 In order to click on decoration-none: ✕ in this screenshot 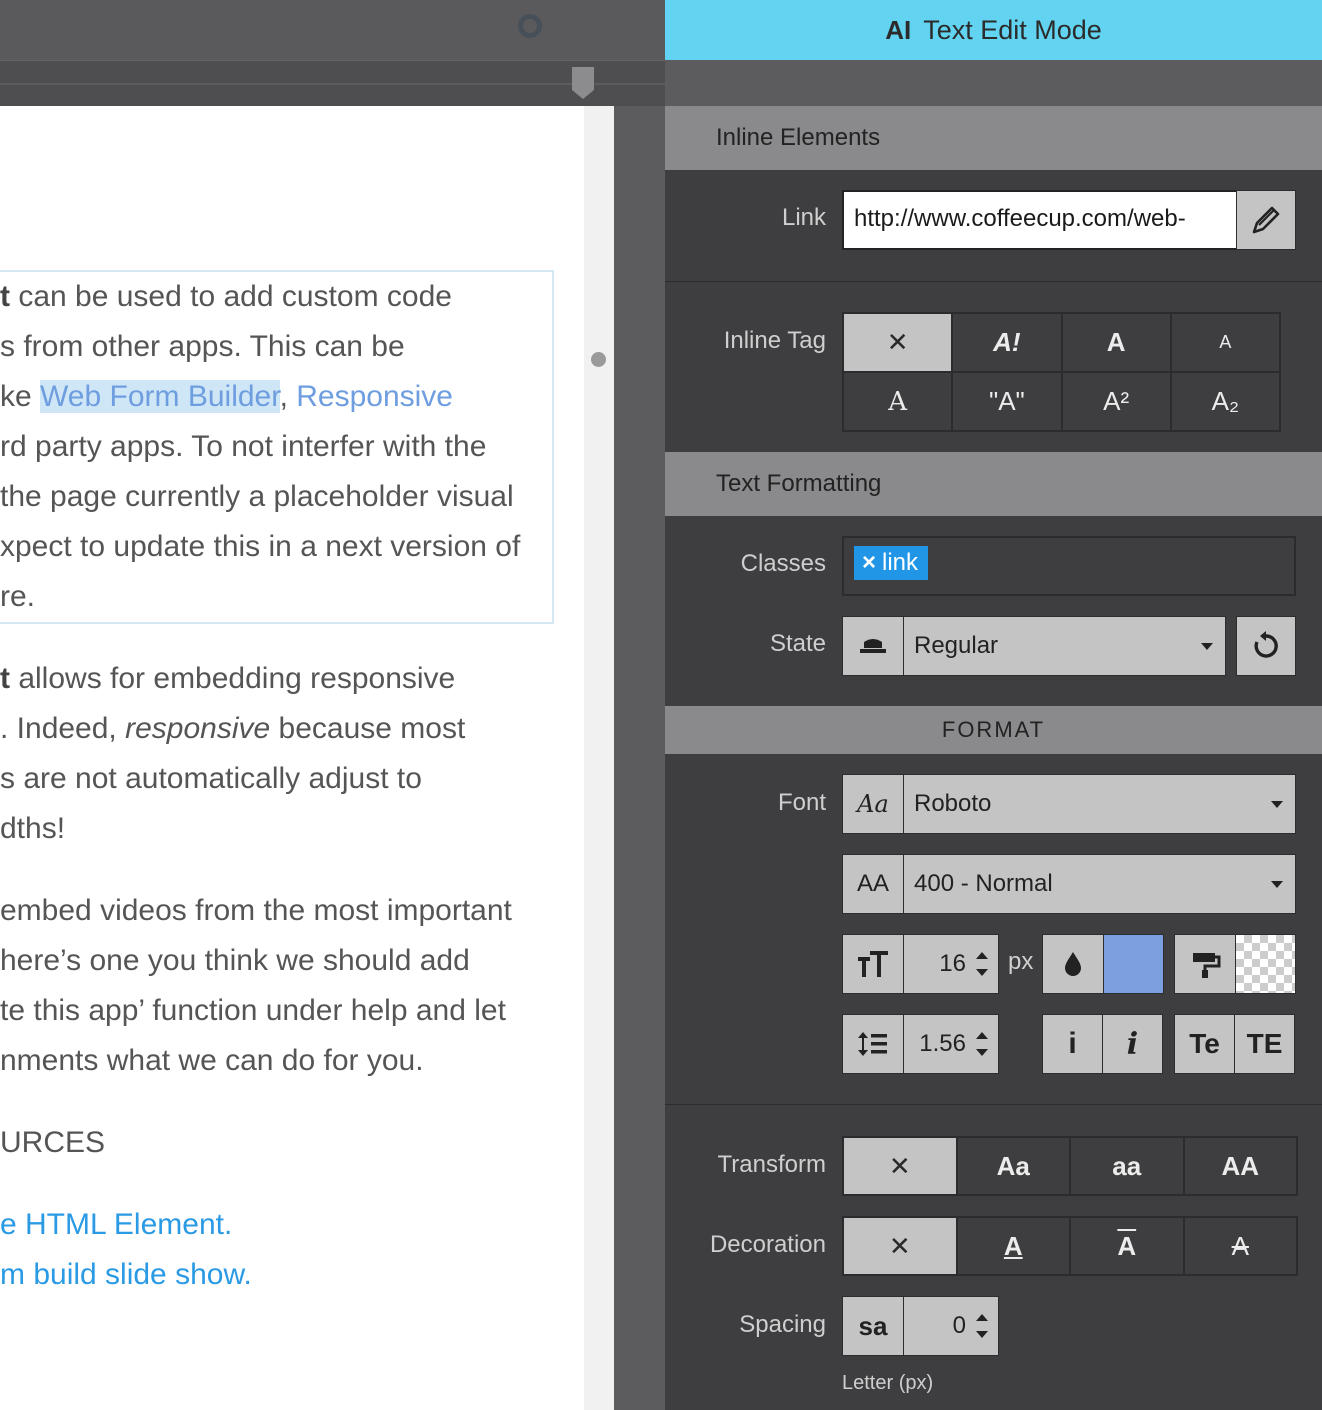, I will do `click(900, 1246)`.